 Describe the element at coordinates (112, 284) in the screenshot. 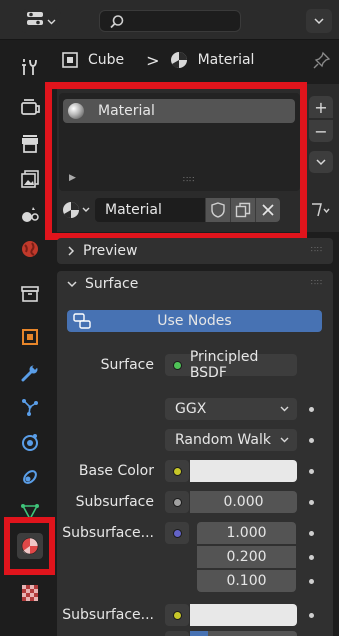

I see `panel-surface-title: Surface` at that location.